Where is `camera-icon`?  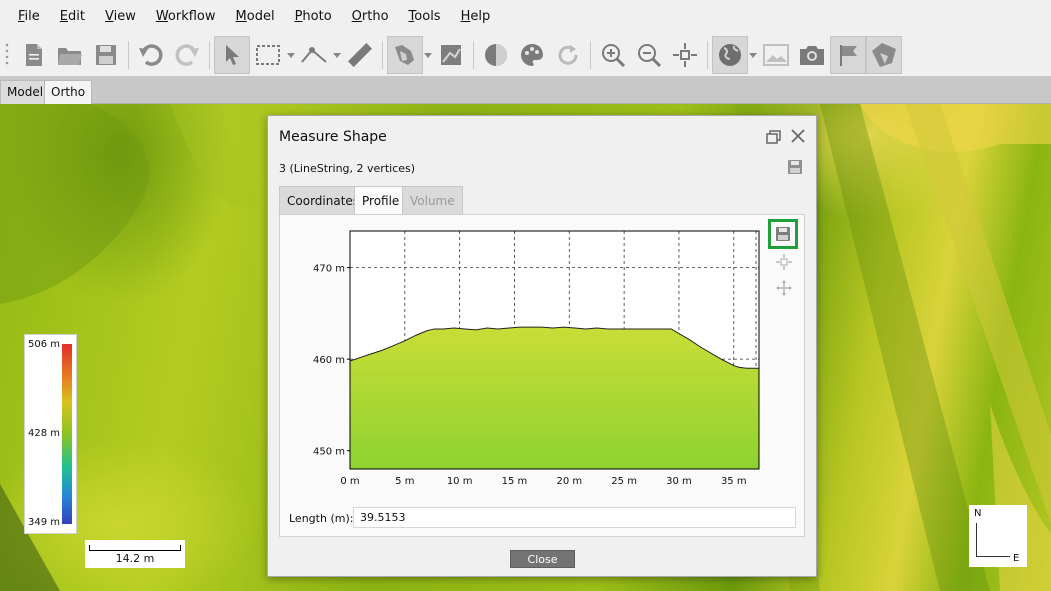
camera-icon is located at coordinates (812, 55).